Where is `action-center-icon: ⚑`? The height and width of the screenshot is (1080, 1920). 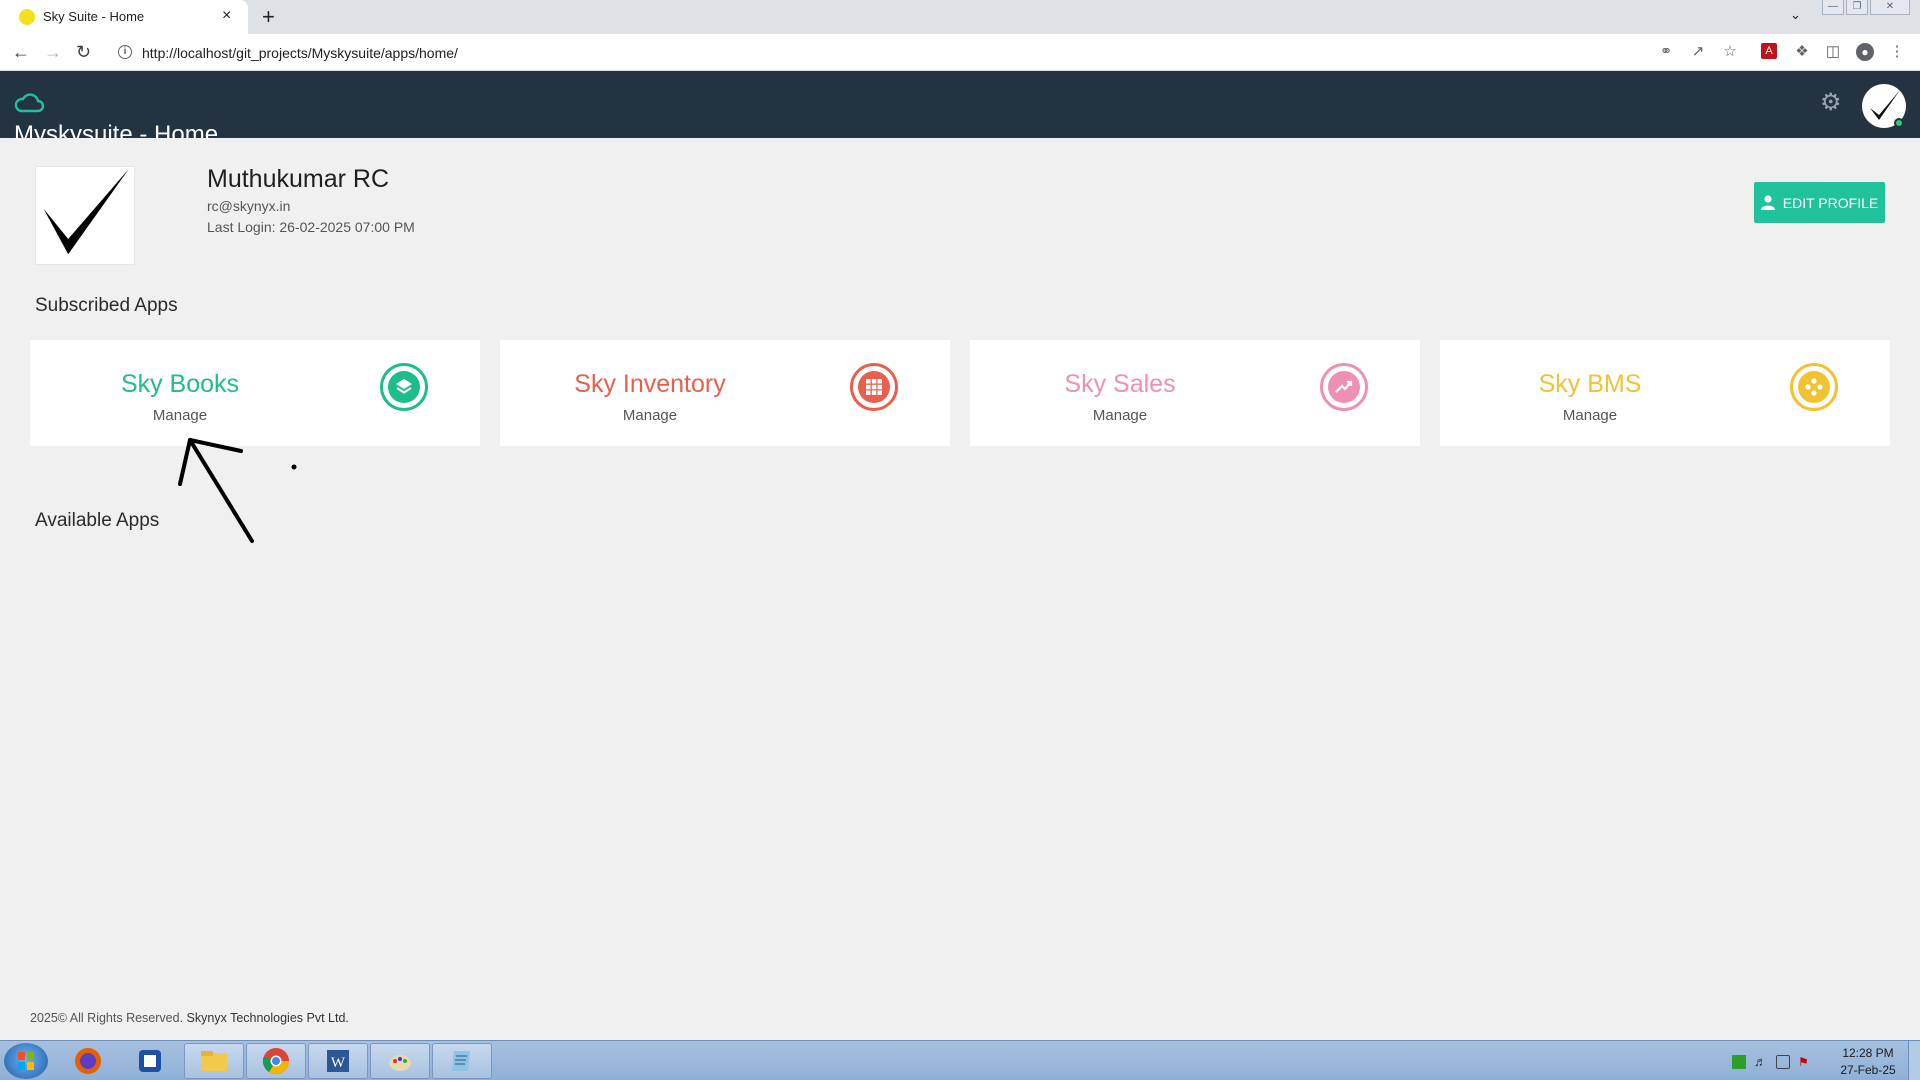 action-center-icon: ⚑ is located at coordinates (1805, 1062).